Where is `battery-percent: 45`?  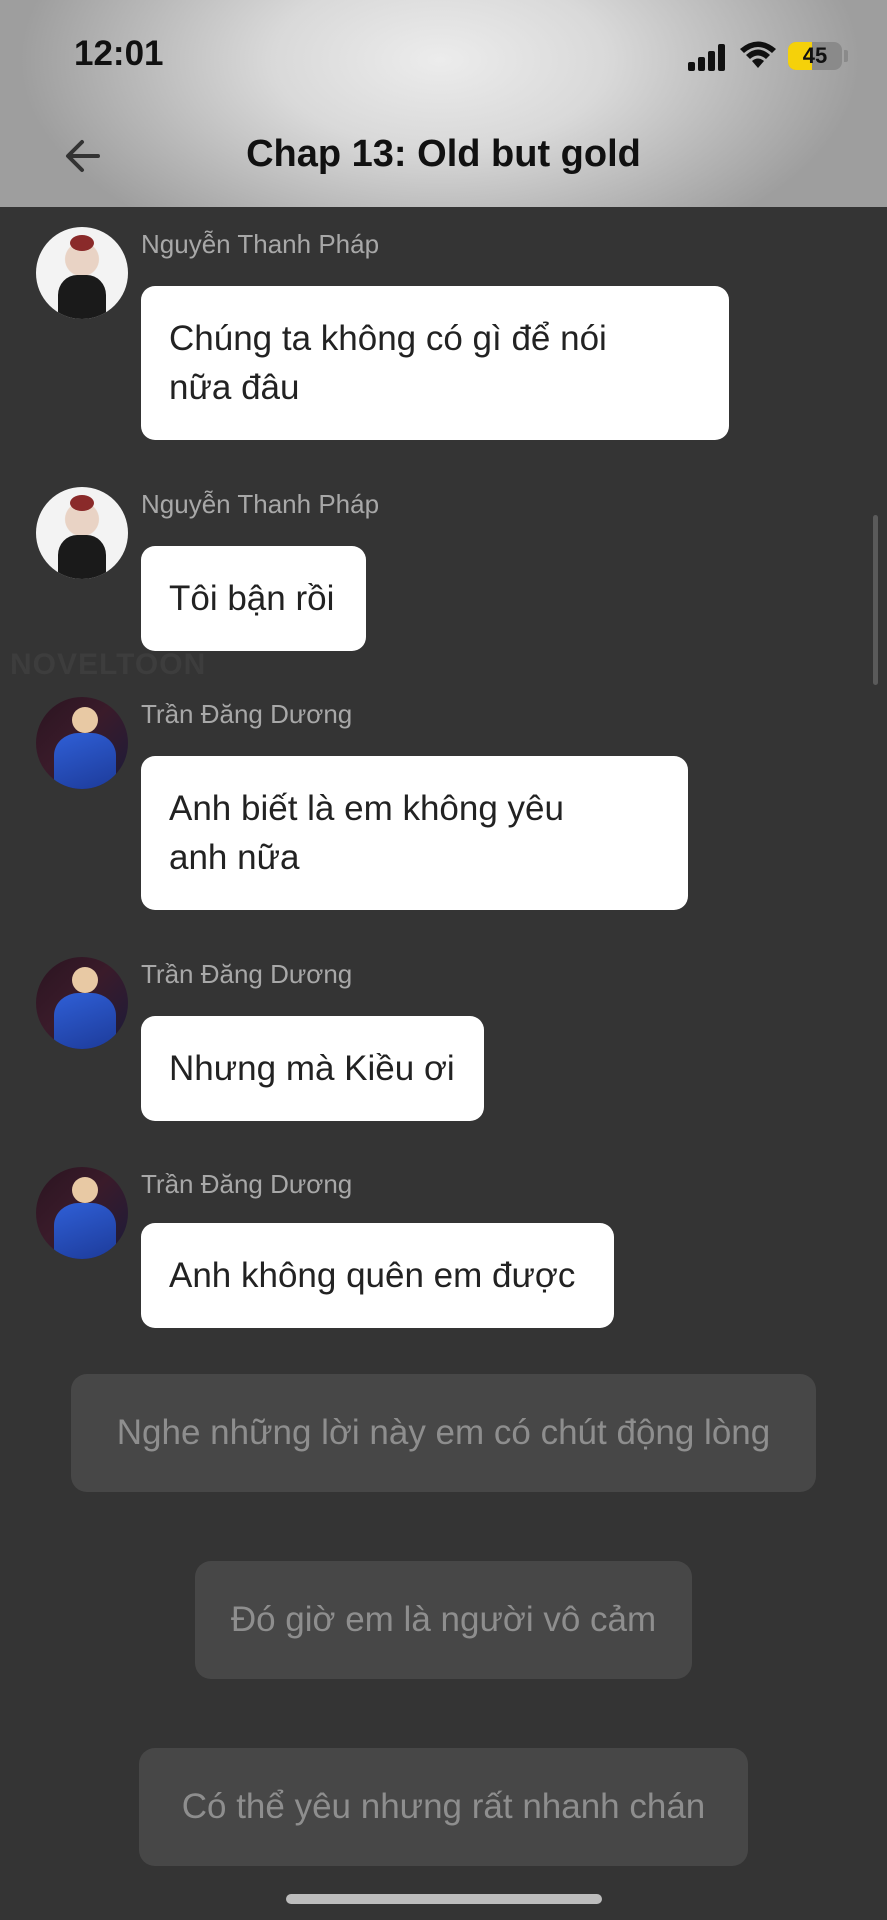 battery-percent: 45 is located at coordinates (815, 55).